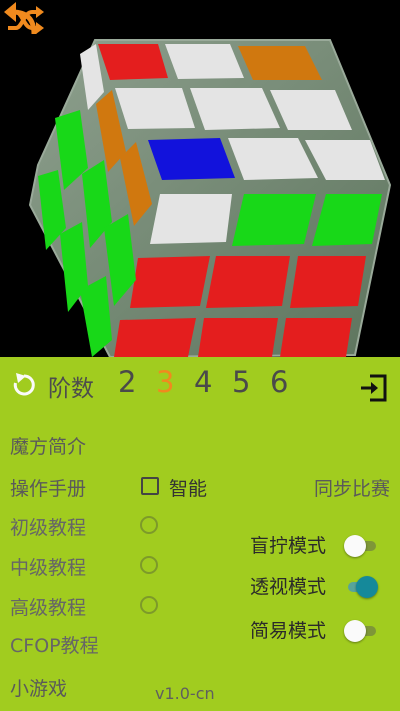 The width and height of the screenshot is (400, 711). I want to click on simple-mode-label: 简易模式, so click(288, 631).